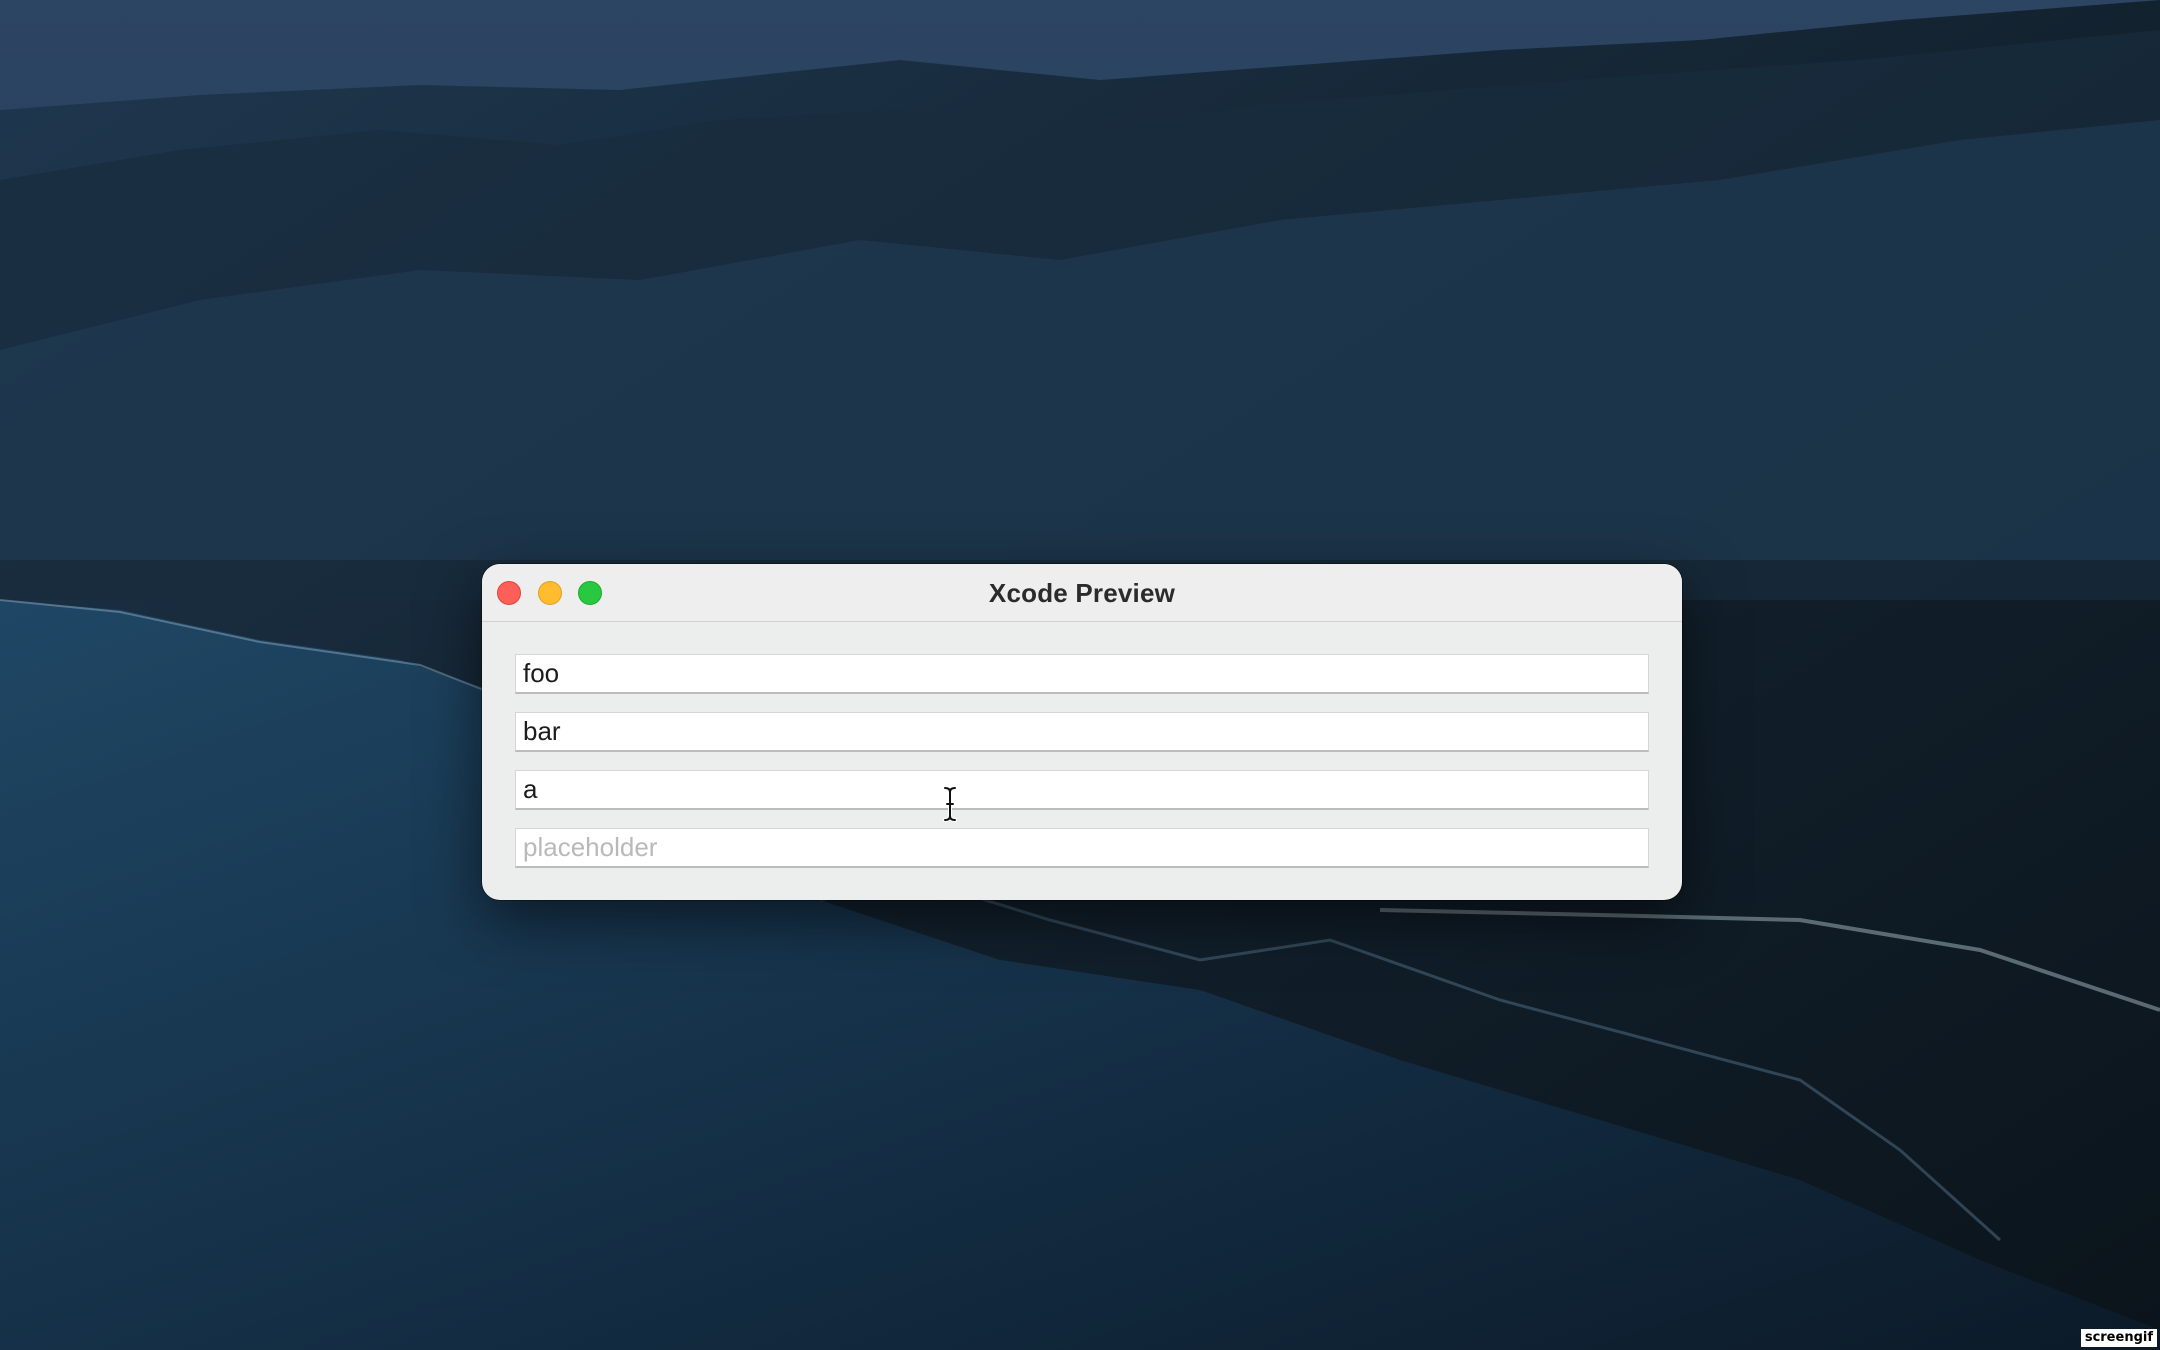  Describe the element at coordinates (1082, 848) in the screenshot. I see `text-field-placeholder` at that location.